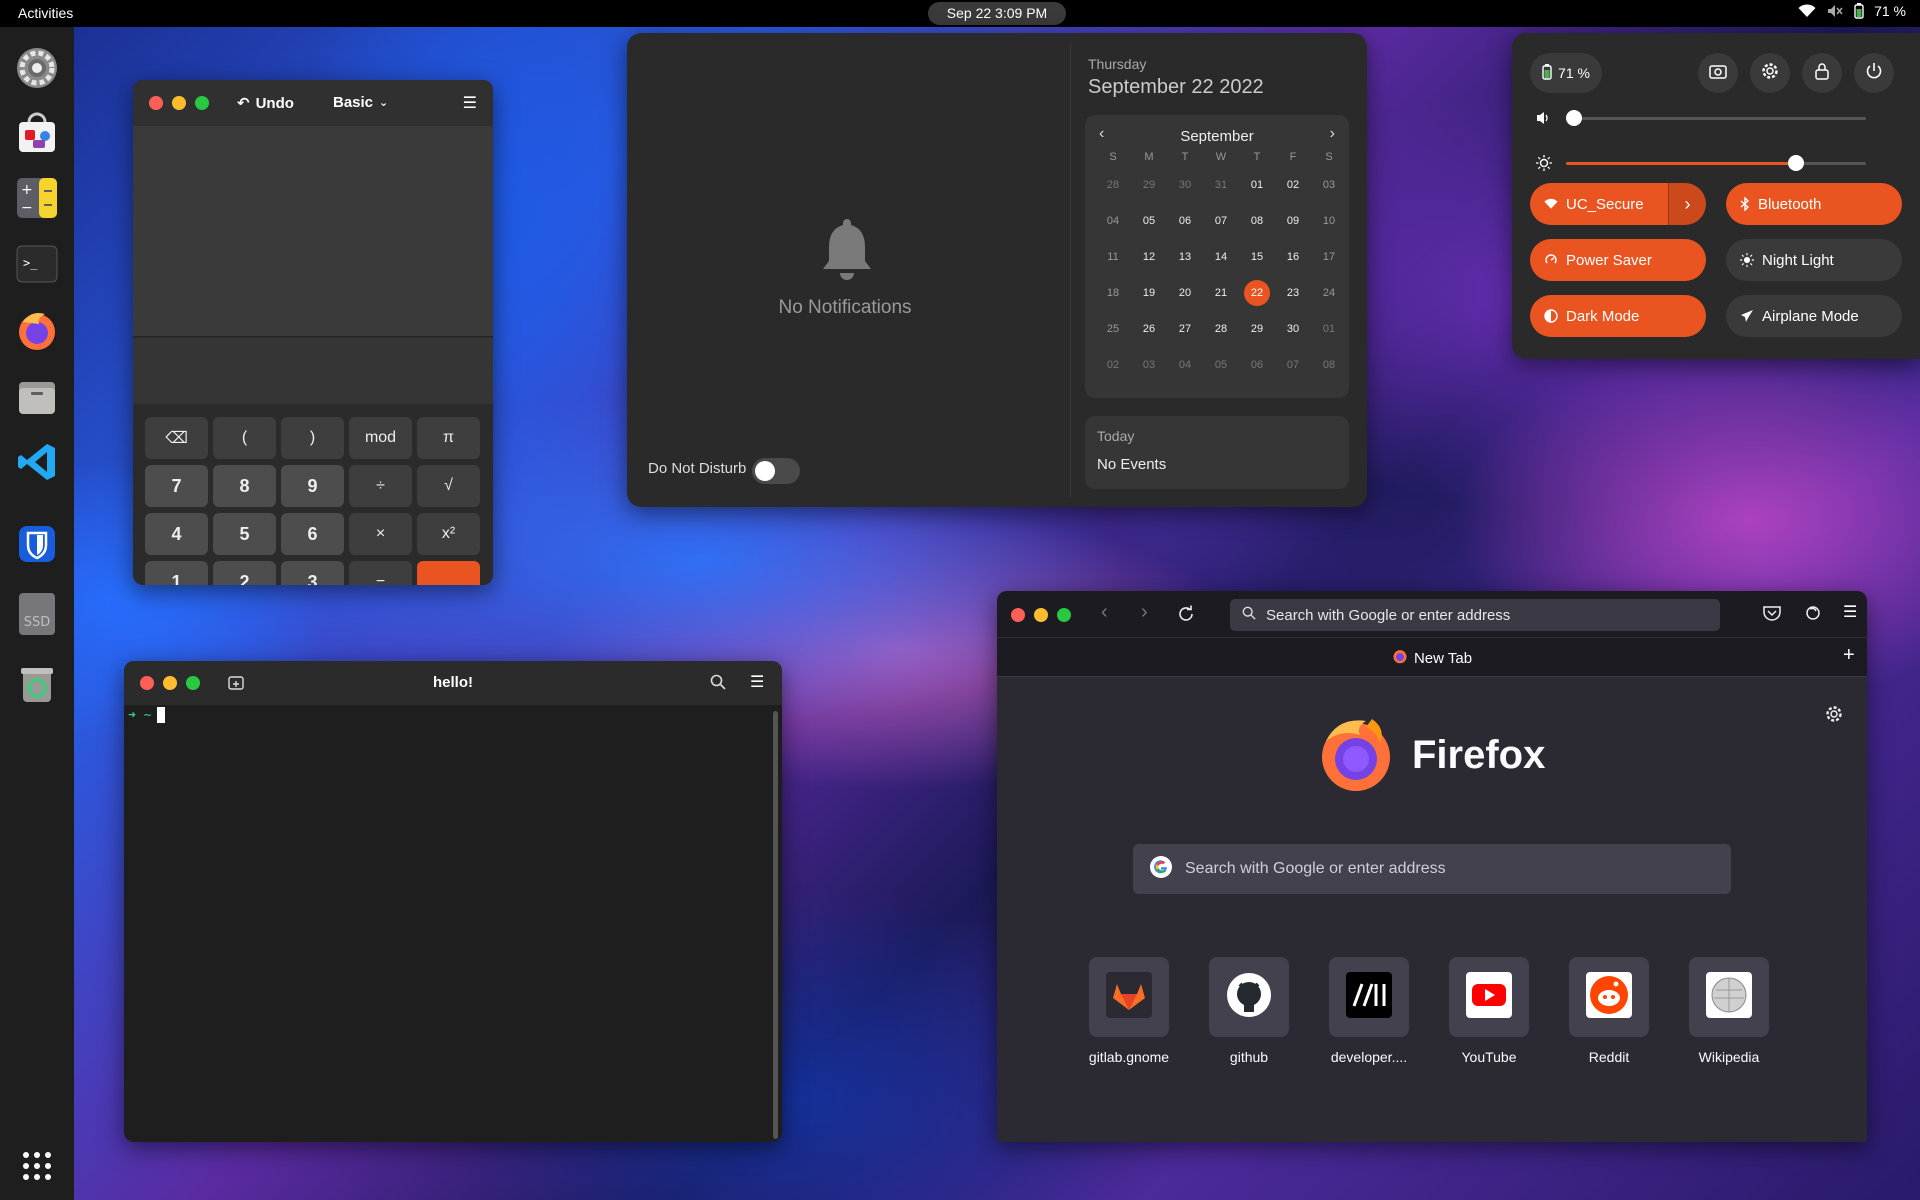 This screenshot has height=1200, width=1920. Describe the element at coordinates (1822, 73) in the screenshot. I see `lock-button` at that location.